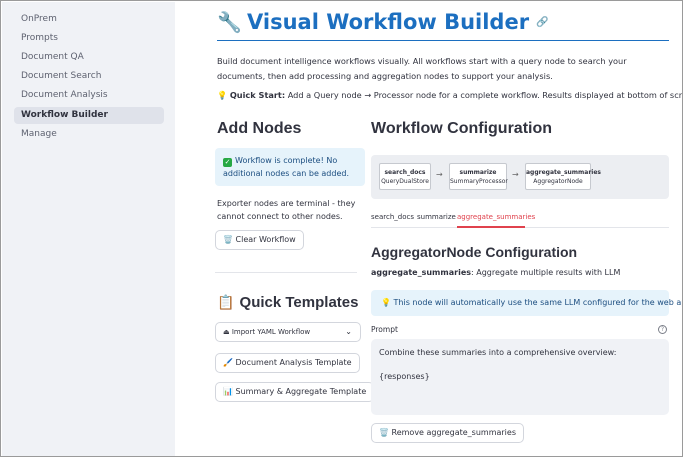 The width and height of the screenshot is (683, 457). What do you see at coordinates (384, 329) in the screenshot?
I see `prompt-label: Prompt` at bounding box center [384, 329].